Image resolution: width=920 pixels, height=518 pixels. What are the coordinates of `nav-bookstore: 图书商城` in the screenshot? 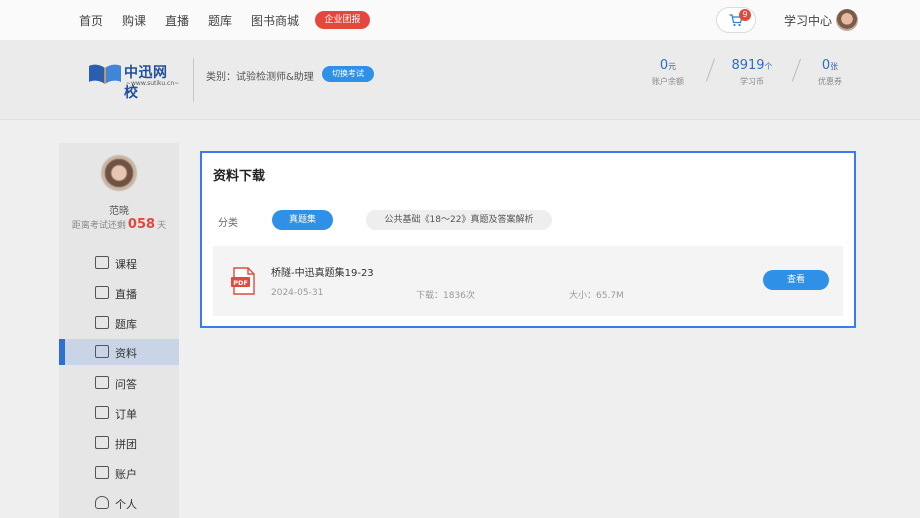 It's located at (275, 20).